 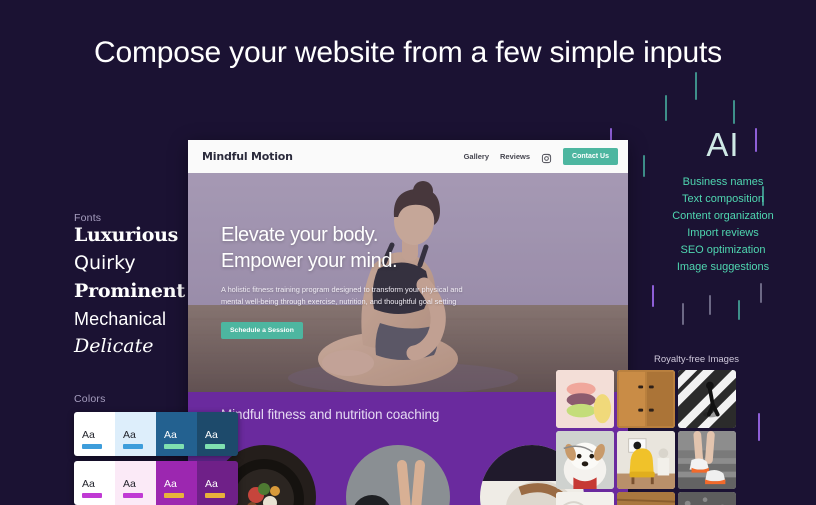 I want to click on tagline-text: Mindful fitness and nutrition coaching, so click(x=330, y=414).